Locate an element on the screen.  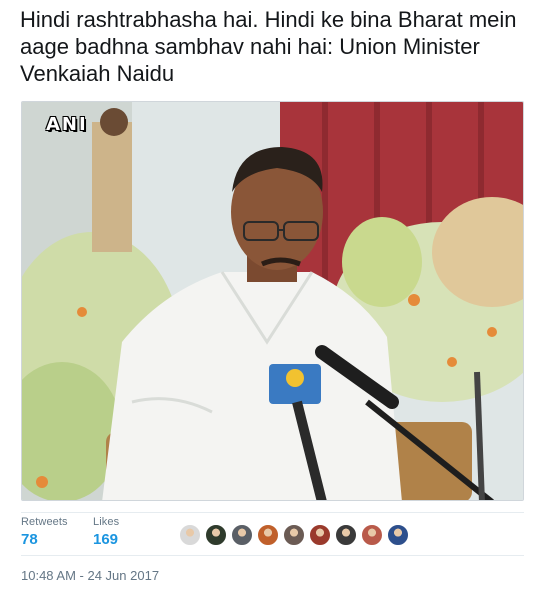
likes-count: 169 is located at coordinates (106, 539).